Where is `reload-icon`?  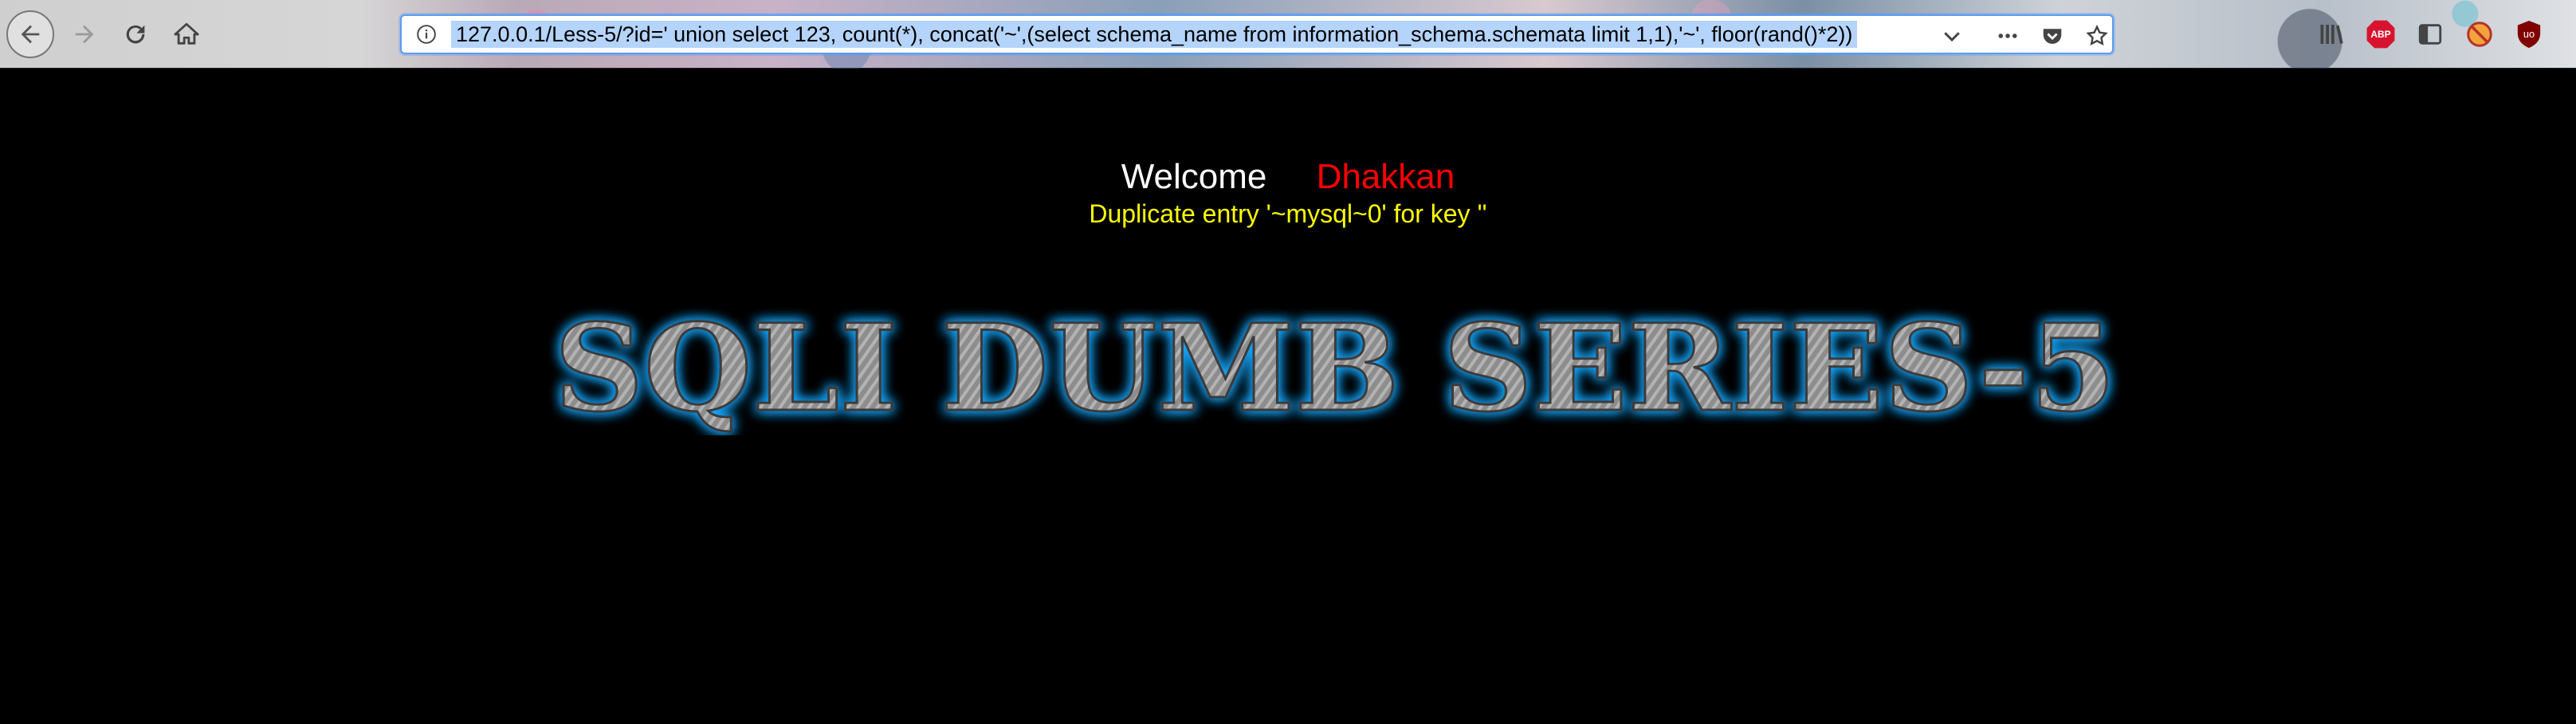
reload-icon is located at coordinates (135, 34).